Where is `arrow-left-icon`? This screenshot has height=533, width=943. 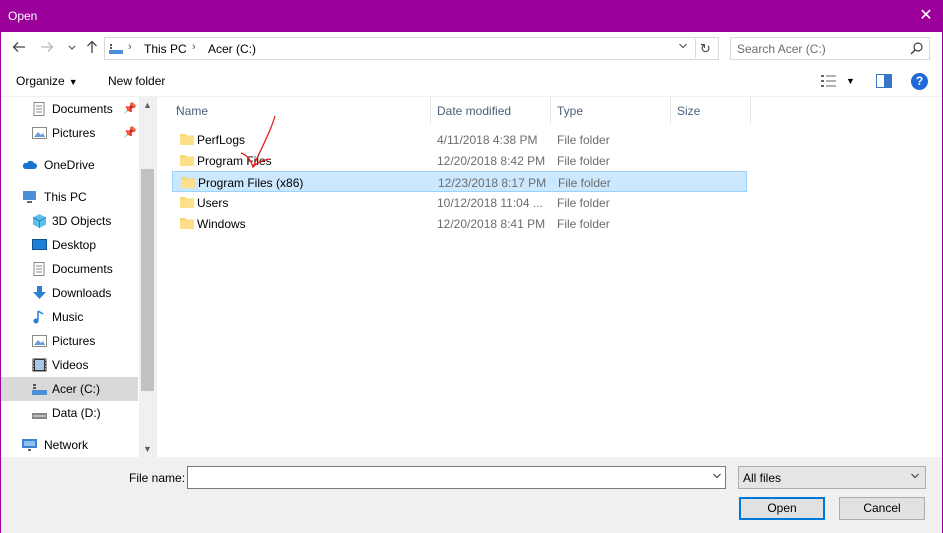 arrow-left-icon is located at coordinates (19, 48).